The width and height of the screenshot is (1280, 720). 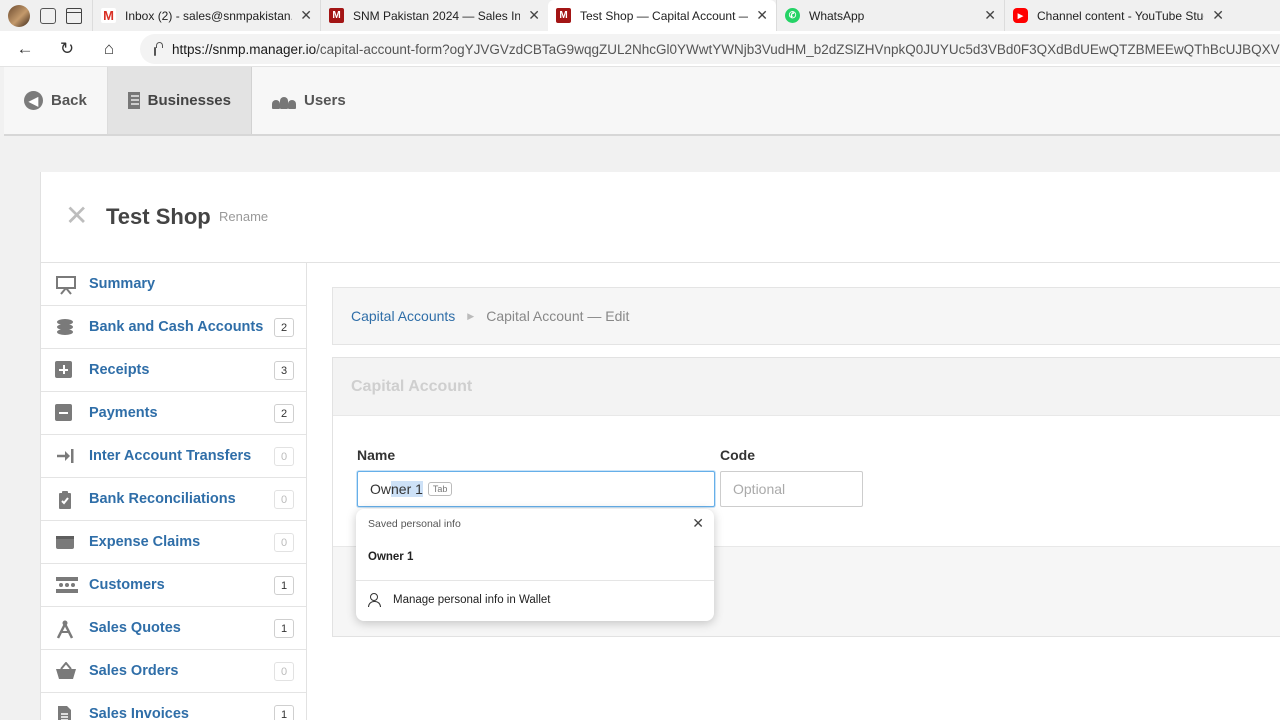 I want to click on name-typed-text: Ow, so click(x=380, y=489).